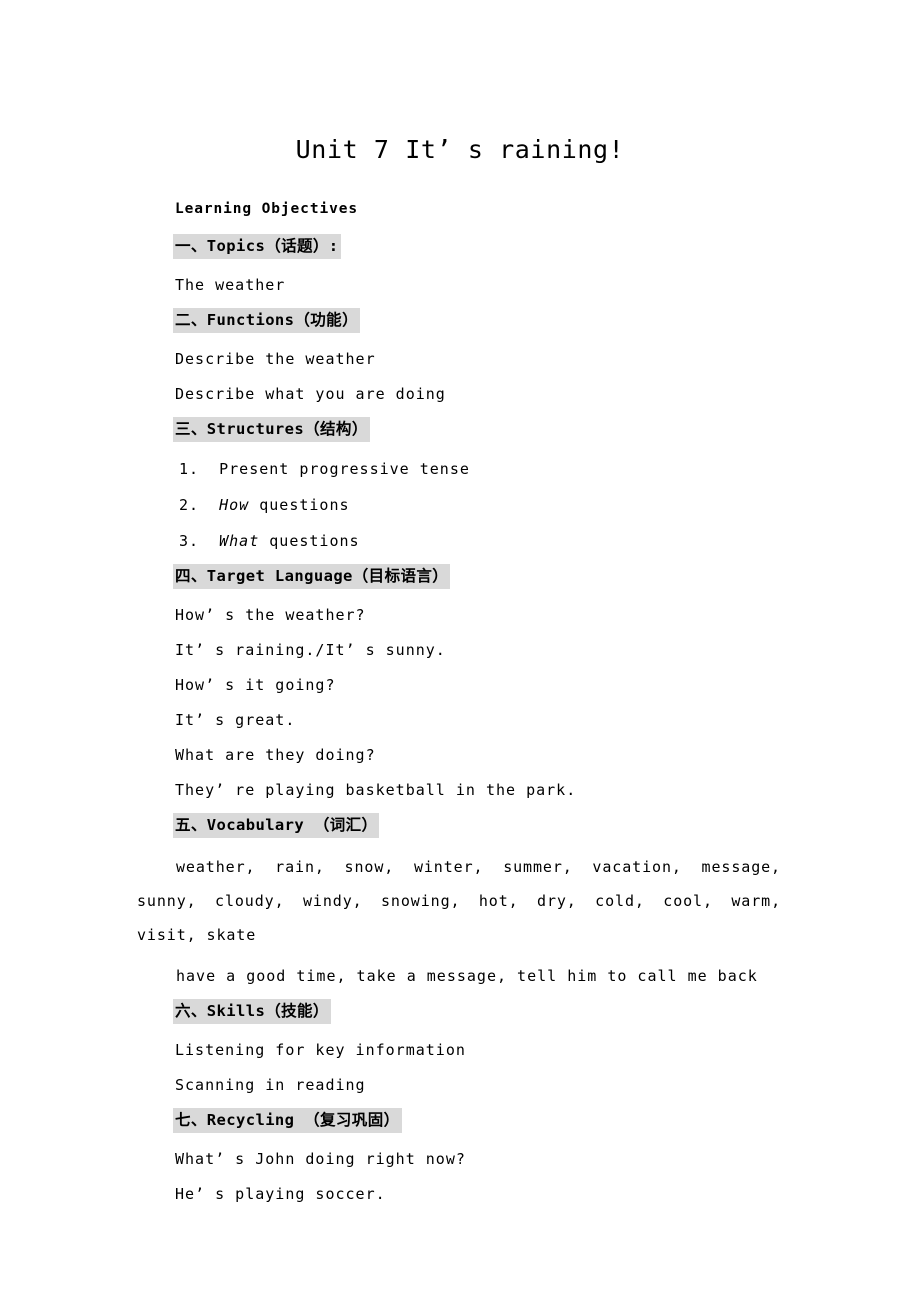 This screenshot has height=1302, width=920. Describe the element at coordinates (230, 285) in the screenshot. I see `topics-line-1: The weather` at that location.